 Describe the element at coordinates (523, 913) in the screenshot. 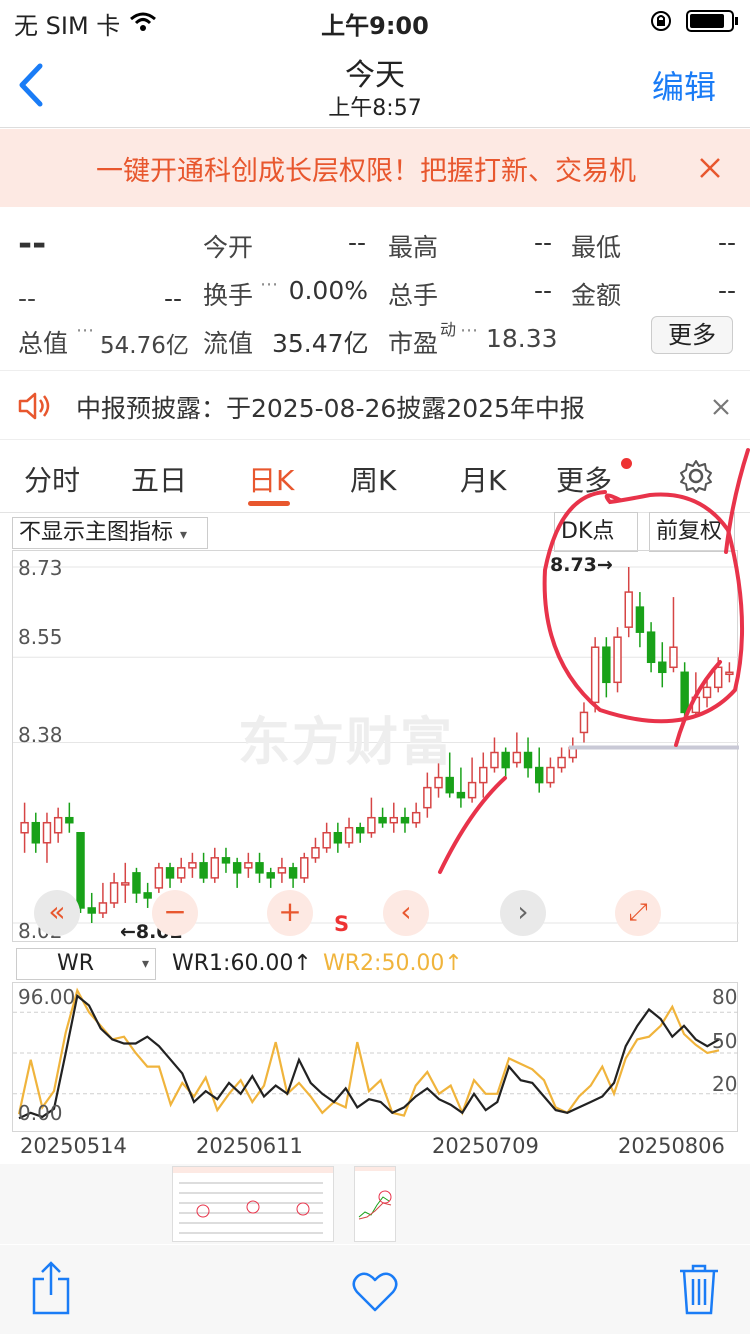

I see `scroll-right-button: ›` at that location.